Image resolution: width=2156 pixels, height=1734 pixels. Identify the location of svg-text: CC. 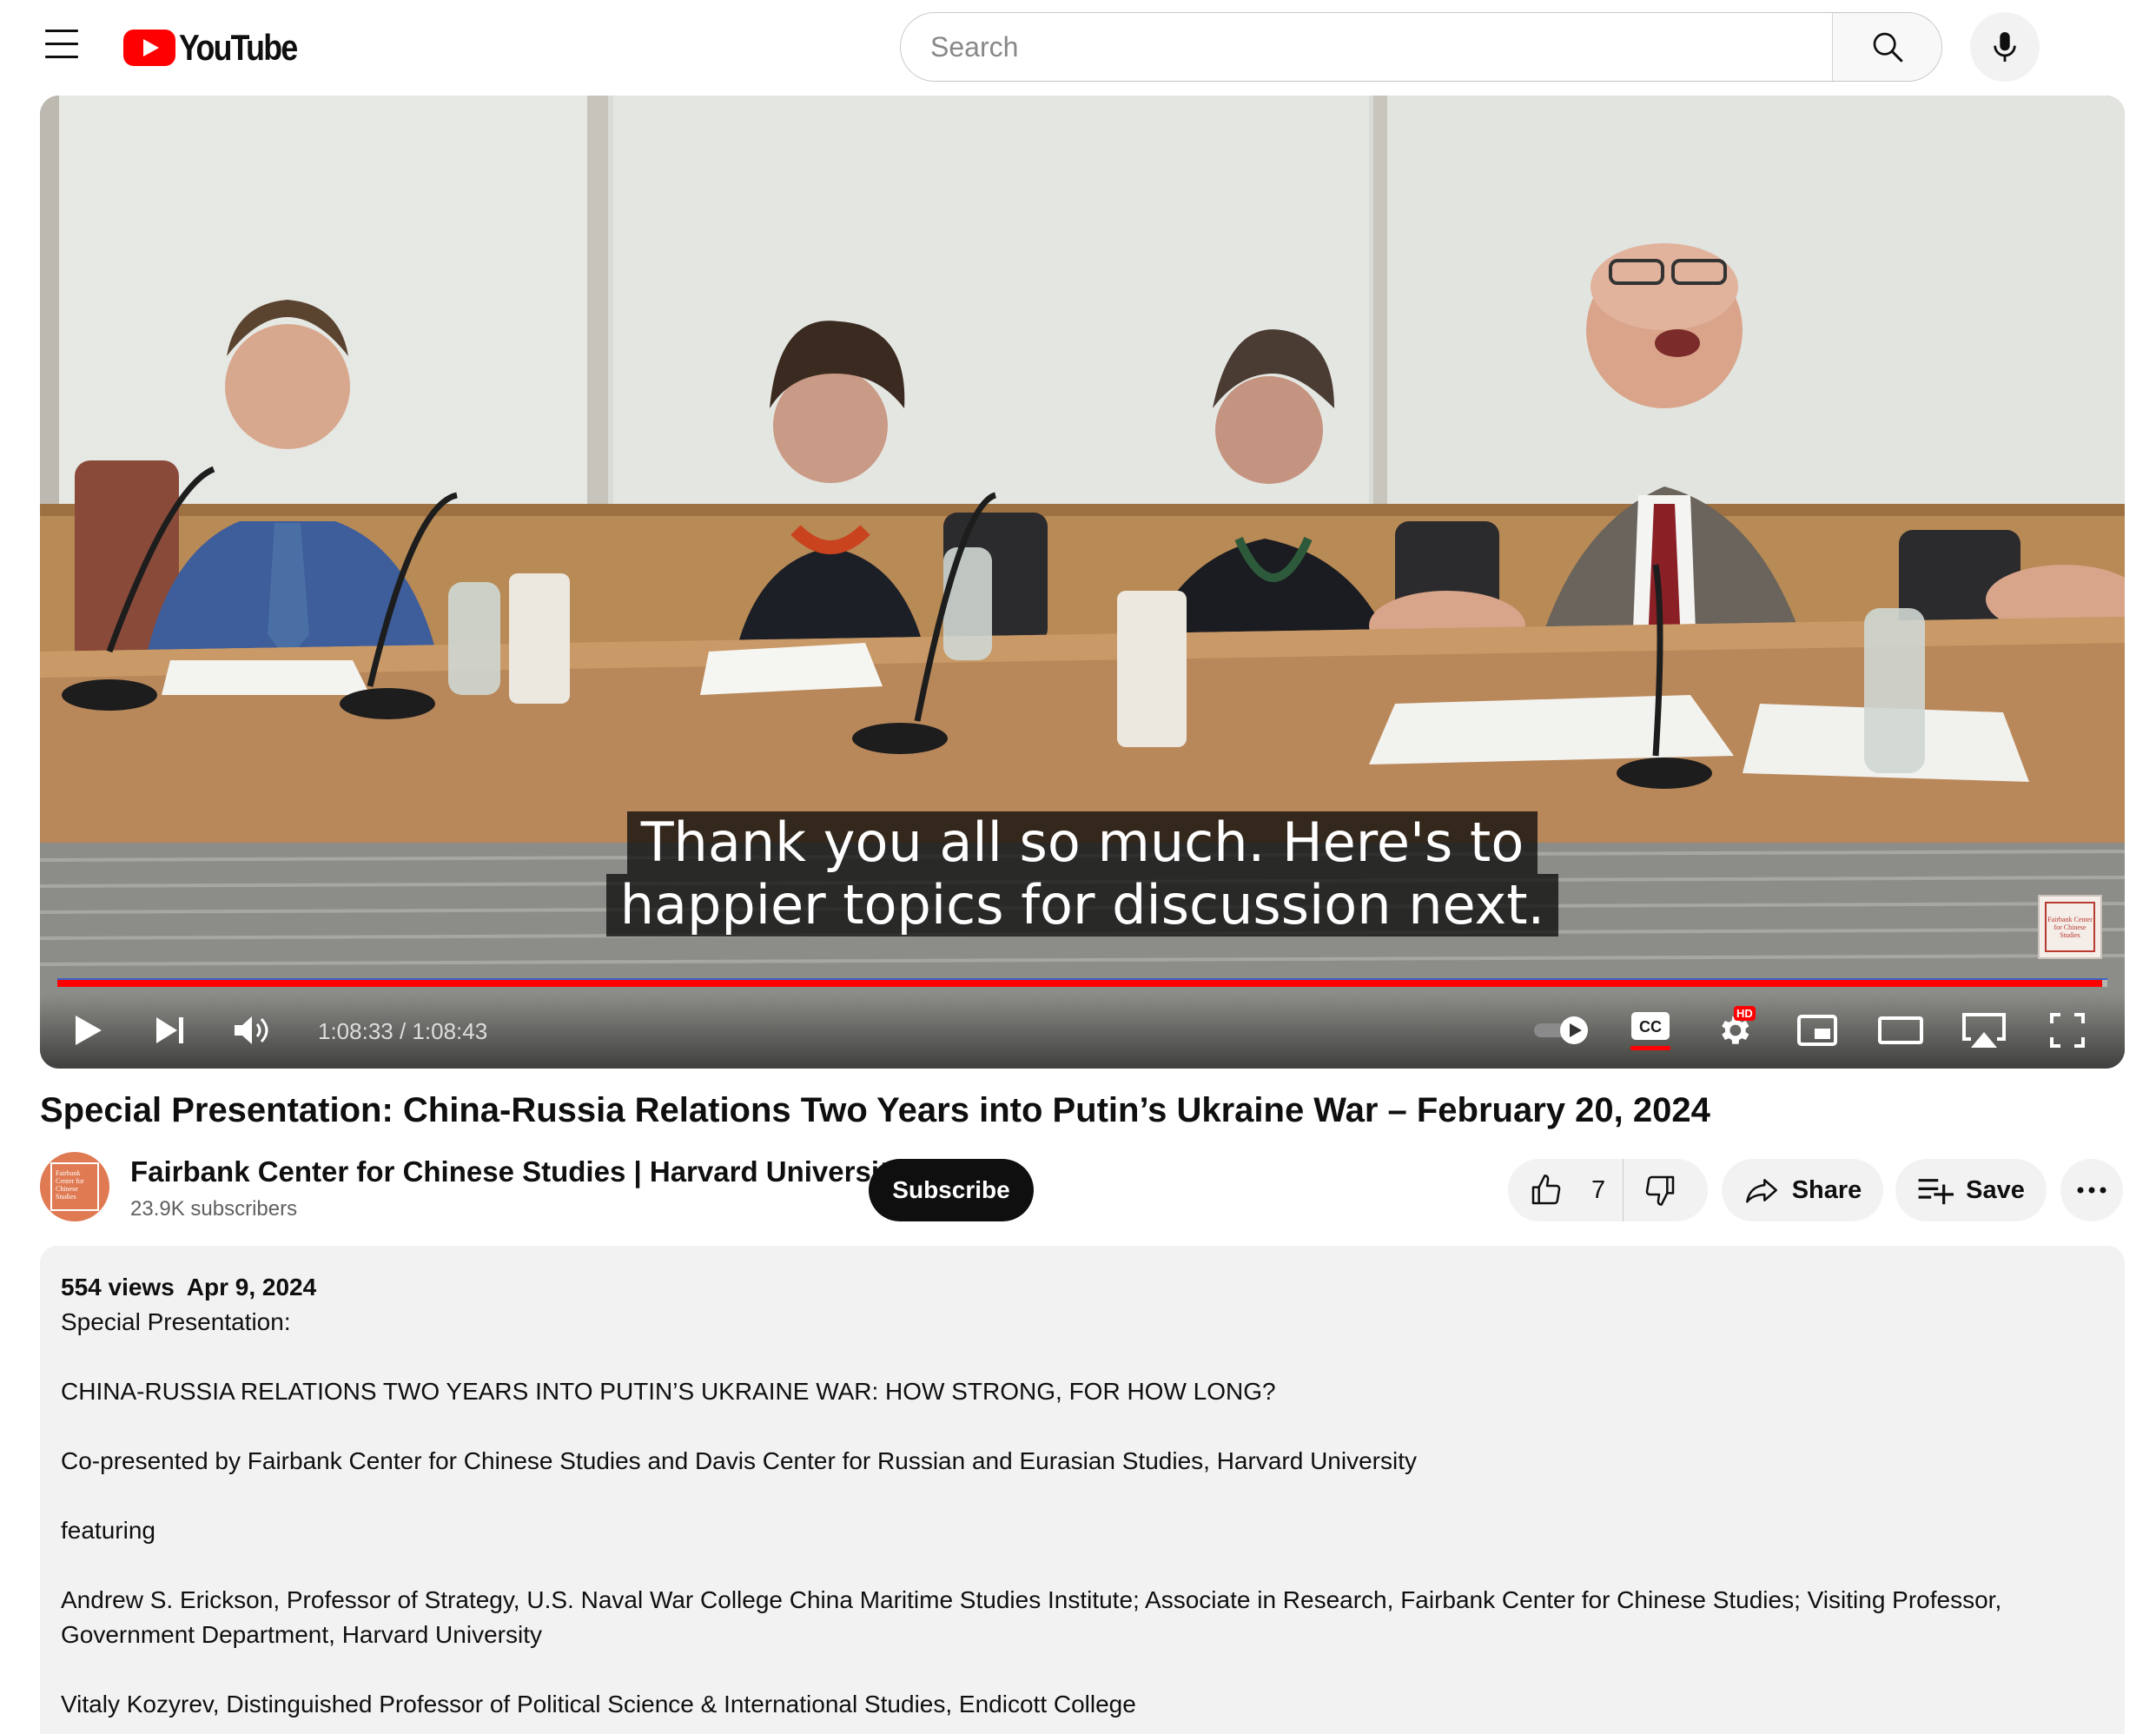
(1650, 1027).